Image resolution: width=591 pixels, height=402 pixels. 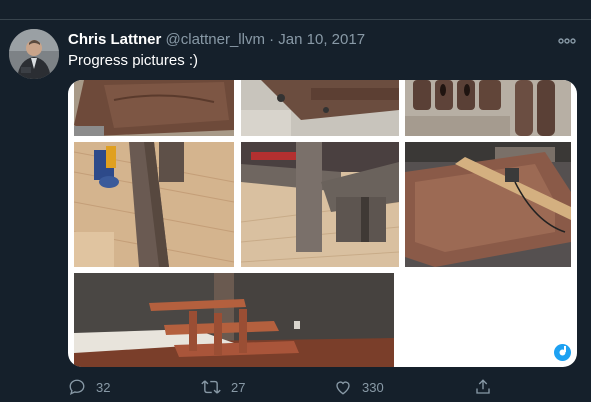 I want to click on heart-icon, so click(x=343, y=388).